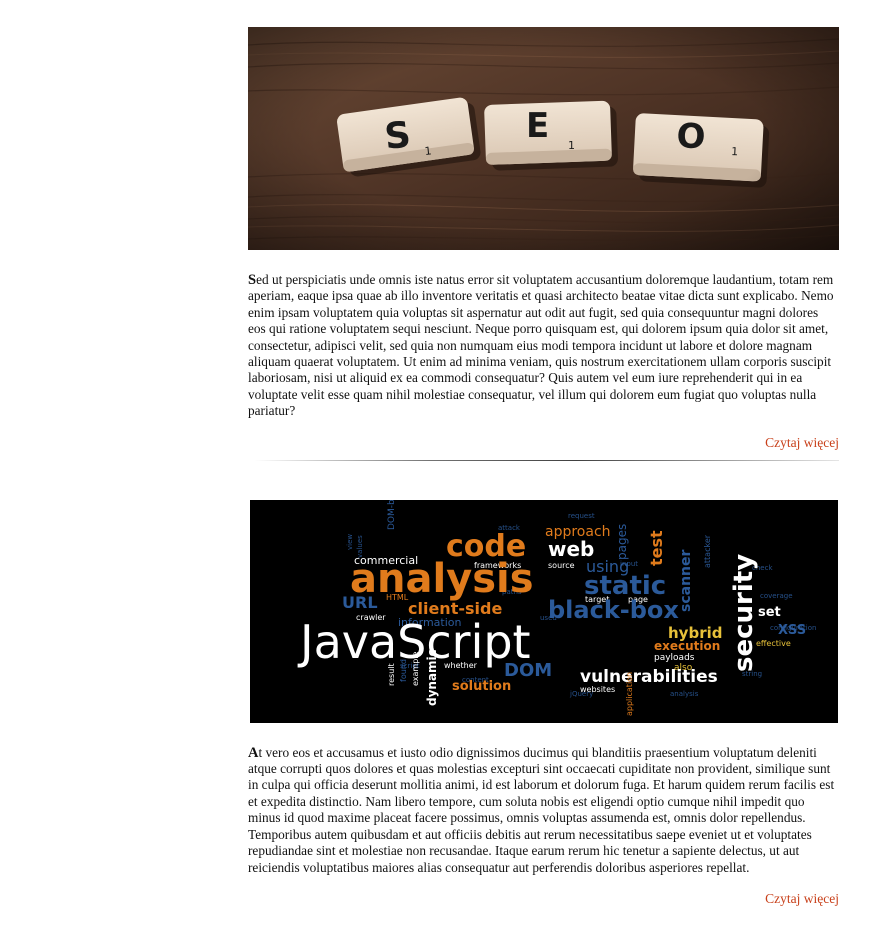 This screenshot has width=875, height=931. Describe the element at coordinates (687, 646) in the screenshot. I see `wc-execution: execution` at that location.